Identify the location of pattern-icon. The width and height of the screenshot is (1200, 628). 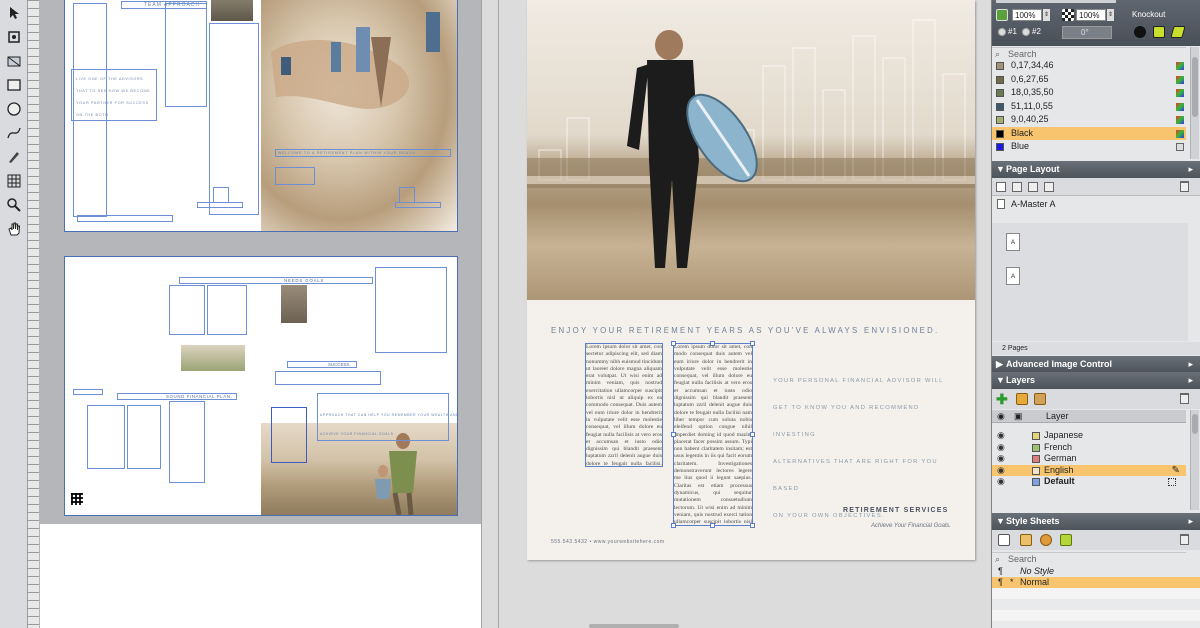
(1068, 15).